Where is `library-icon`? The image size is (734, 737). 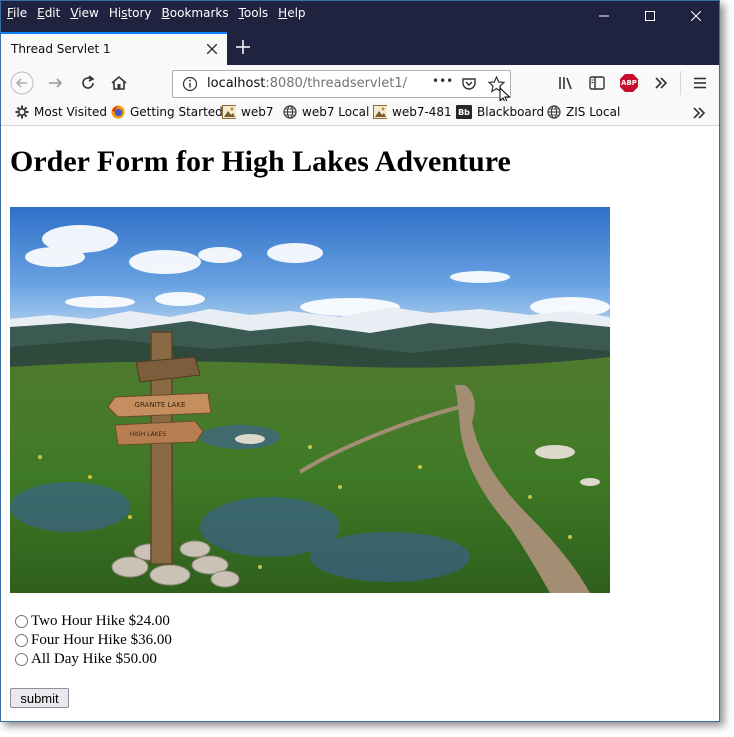 library-icon is located at coordinates (565, 83).